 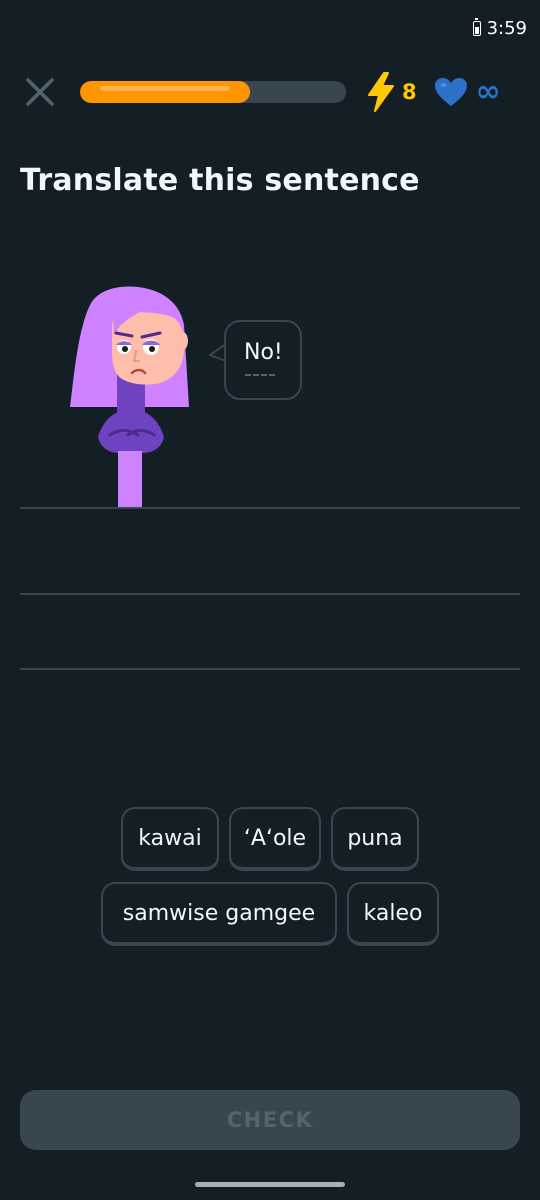 What do you see at coordinates (275, 839) in the screenshot?
I see `word-chip-aole: ʻAʻole` at bounding box center [275, 839].